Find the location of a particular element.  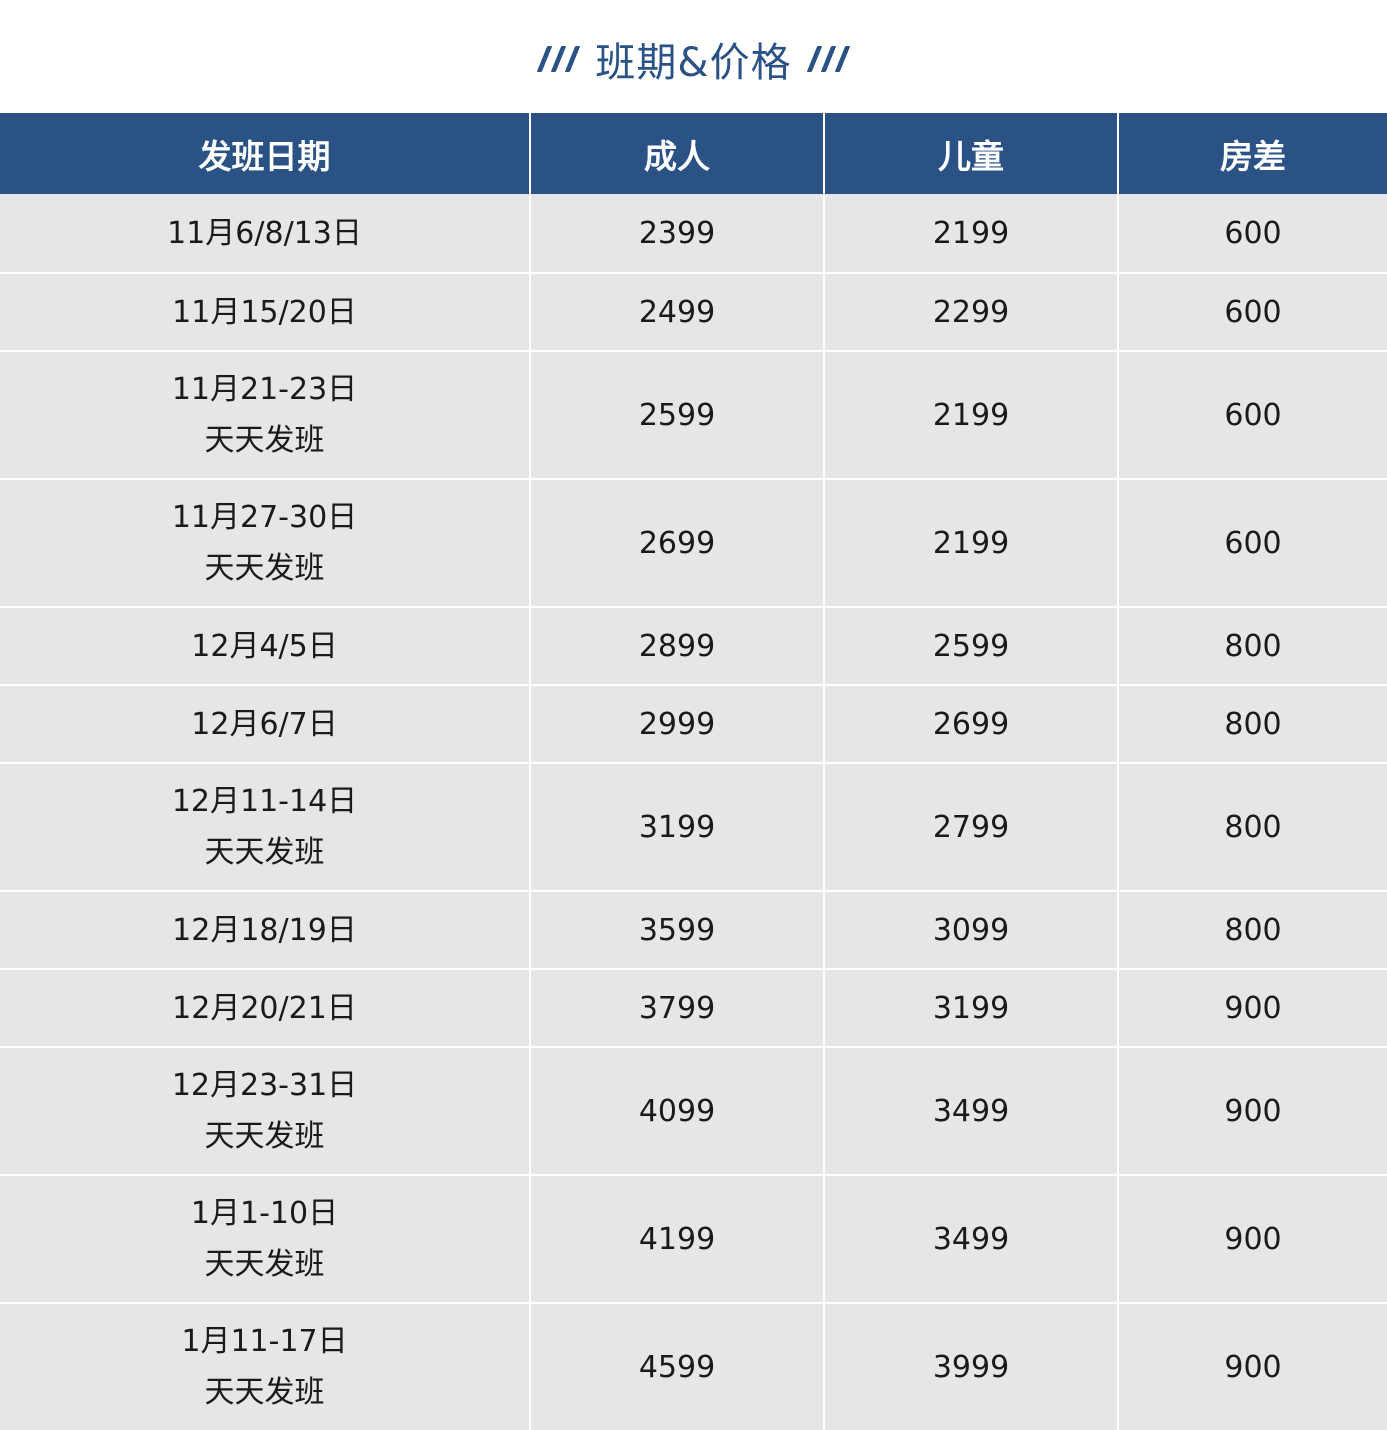

date-range-text: 1月1-10日 is located at coordinates (264, 1213).